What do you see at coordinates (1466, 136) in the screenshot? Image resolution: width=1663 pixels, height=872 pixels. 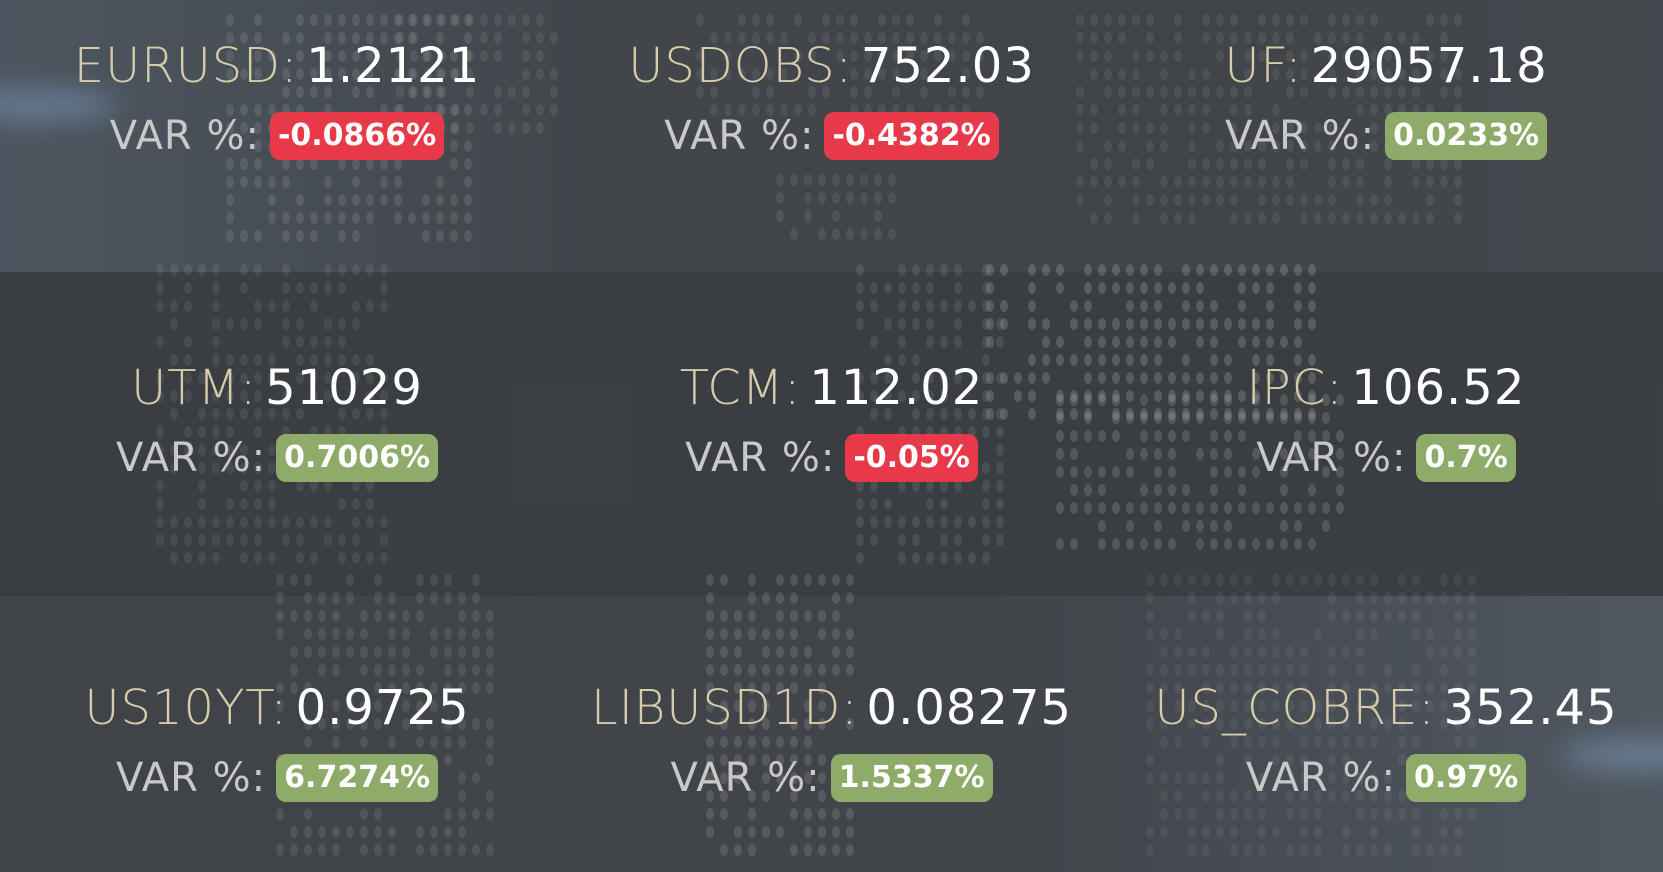 I see `variation-badge: 0.0233%` at bounding box center [1466, 136].